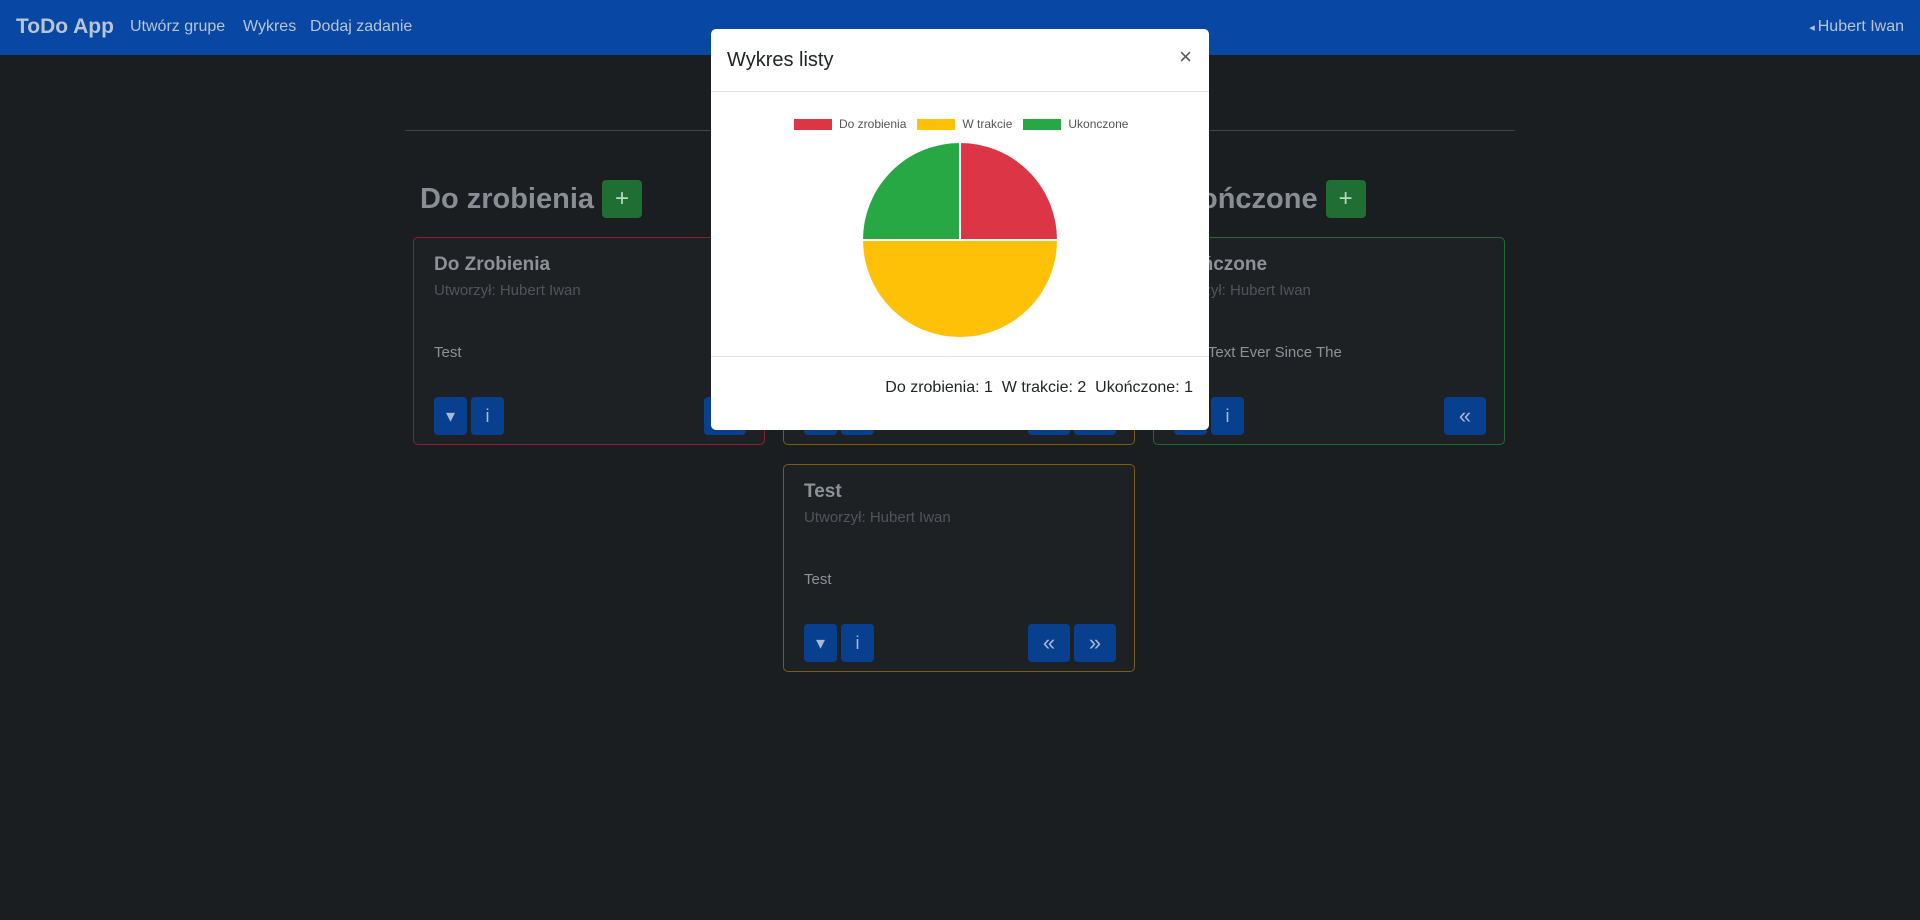 Image resolution: width=1920 pixels, height=920 pixels. I want to click on brand: ToDo App, so click(65, 27).